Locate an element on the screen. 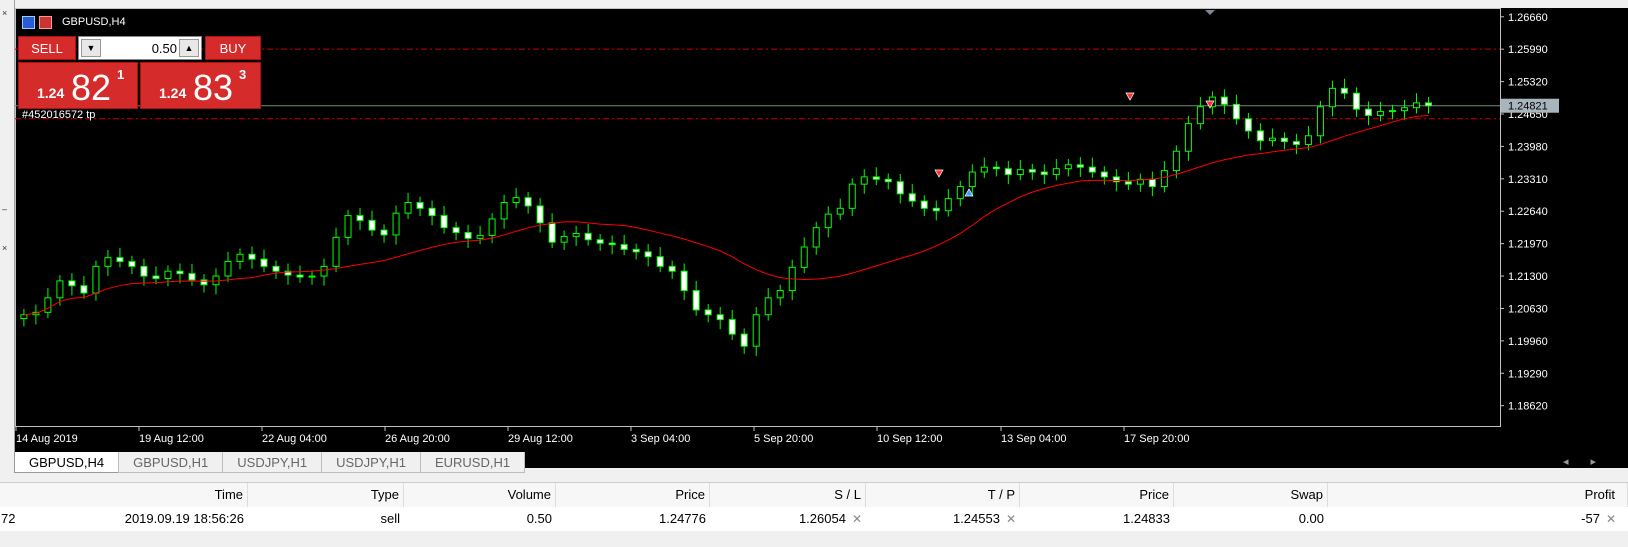 Image resolution: width=1628 pixels, height=547 pixels. tab-gbpusd-h1: GBPUSD,H1 is located at coordinates (171, 462).